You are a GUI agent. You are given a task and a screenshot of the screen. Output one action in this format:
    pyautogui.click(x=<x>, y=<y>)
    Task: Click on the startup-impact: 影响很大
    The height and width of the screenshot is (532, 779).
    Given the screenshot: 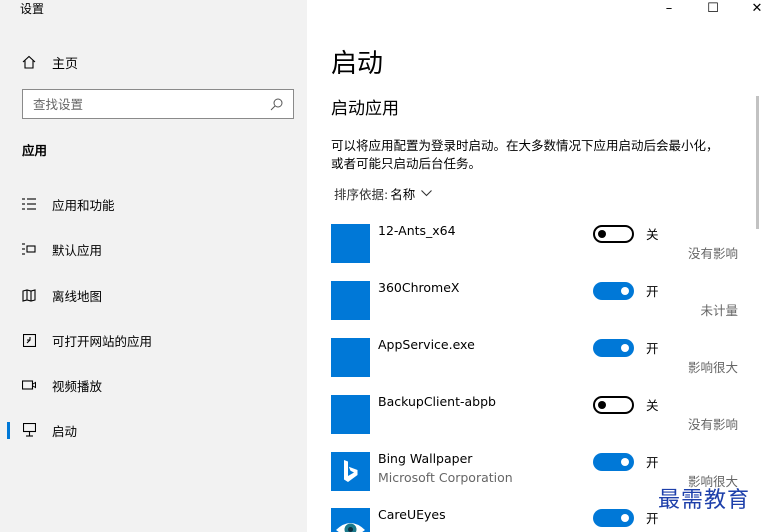 What is the action you would take?
    pyautogui.click(x=712, y=367)
    